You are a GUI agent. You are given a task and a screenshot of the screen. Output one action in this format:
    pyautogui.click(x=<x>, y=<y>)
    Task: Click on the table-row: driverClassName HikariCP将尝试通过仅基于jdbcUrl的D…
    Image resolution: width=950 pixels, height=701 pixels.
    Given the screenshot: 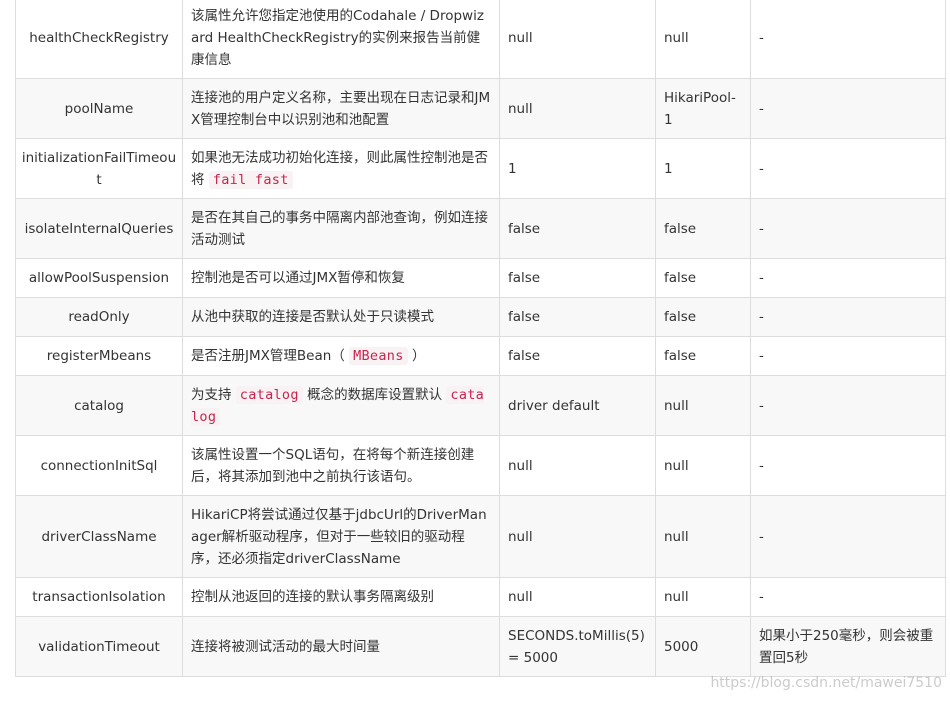 What is the action you would take?
    pyautogui.click(x=480, y=536)
    